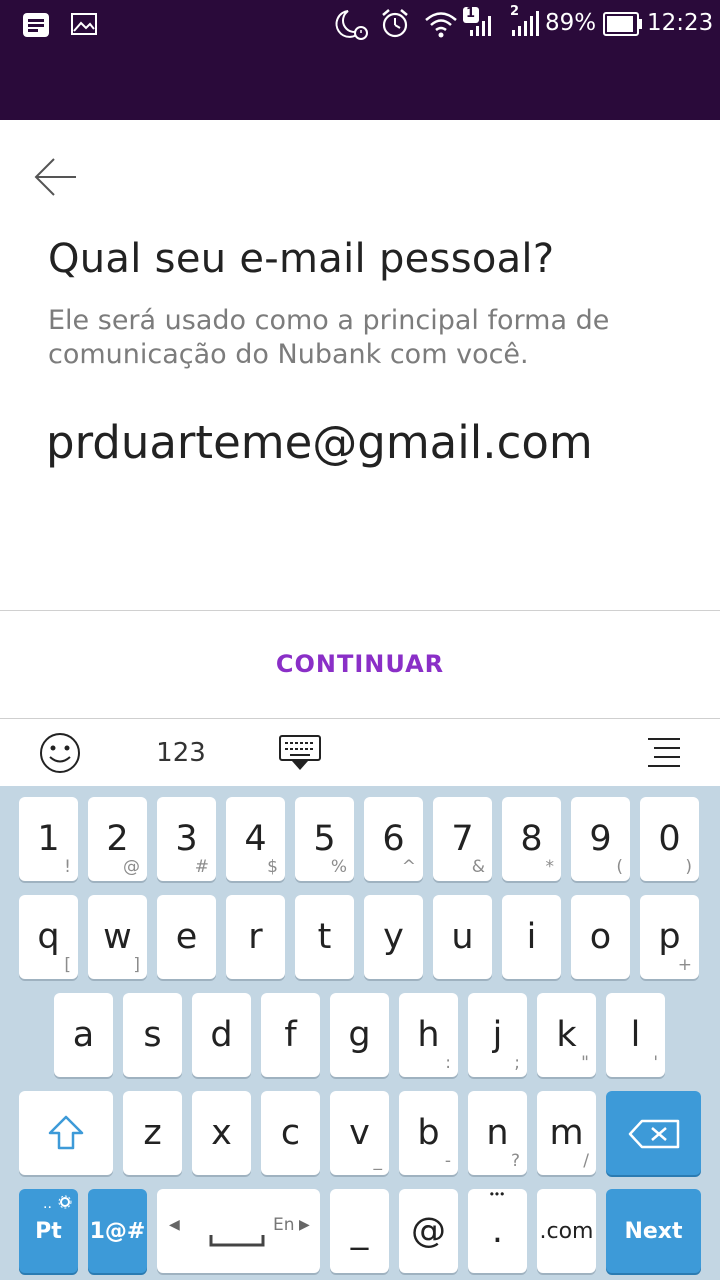 The width and height of the screenshot is (720, 1280). I want to click on backspace-icon, so click(654, 1134).